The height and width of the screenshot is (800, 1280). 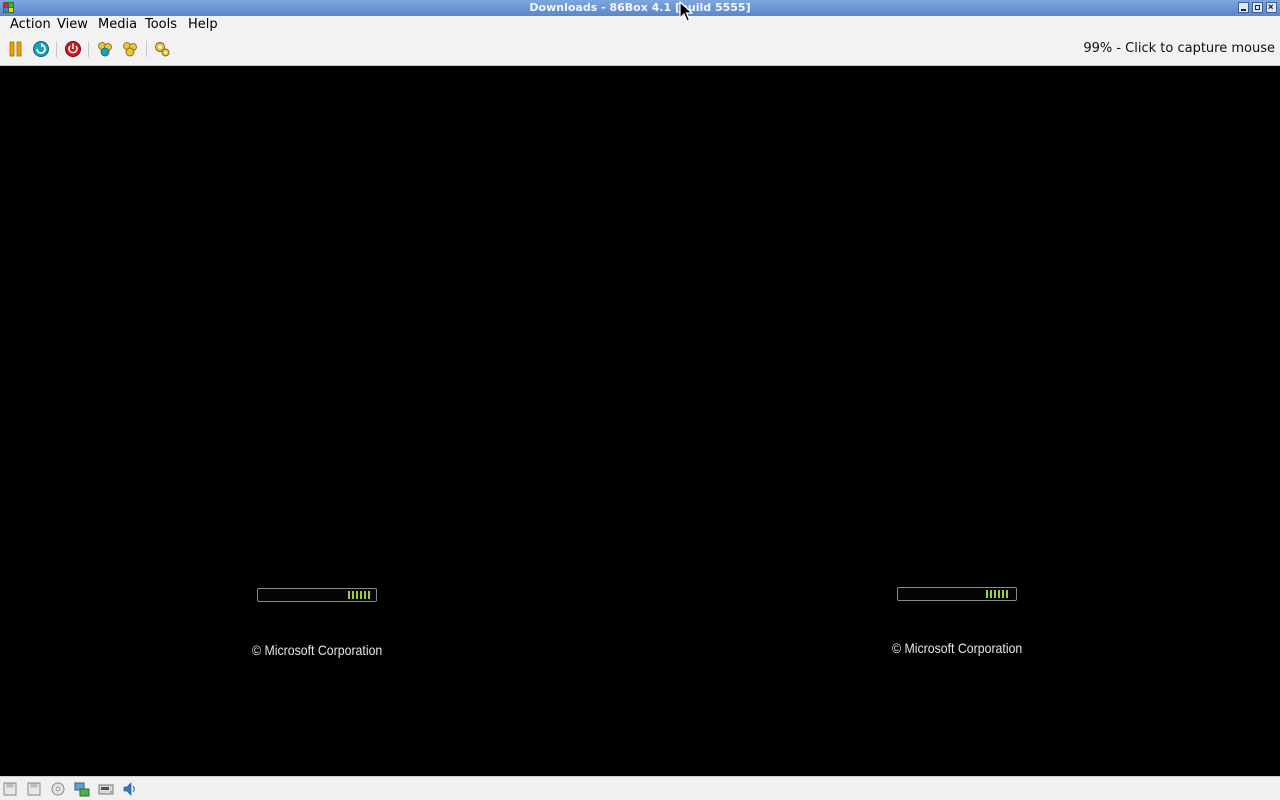 What do you see at coordinates (640, 50) in the screenshot?
I see `toolbar: 99% - Click to capture mouse` at bounding box center [640, 50].